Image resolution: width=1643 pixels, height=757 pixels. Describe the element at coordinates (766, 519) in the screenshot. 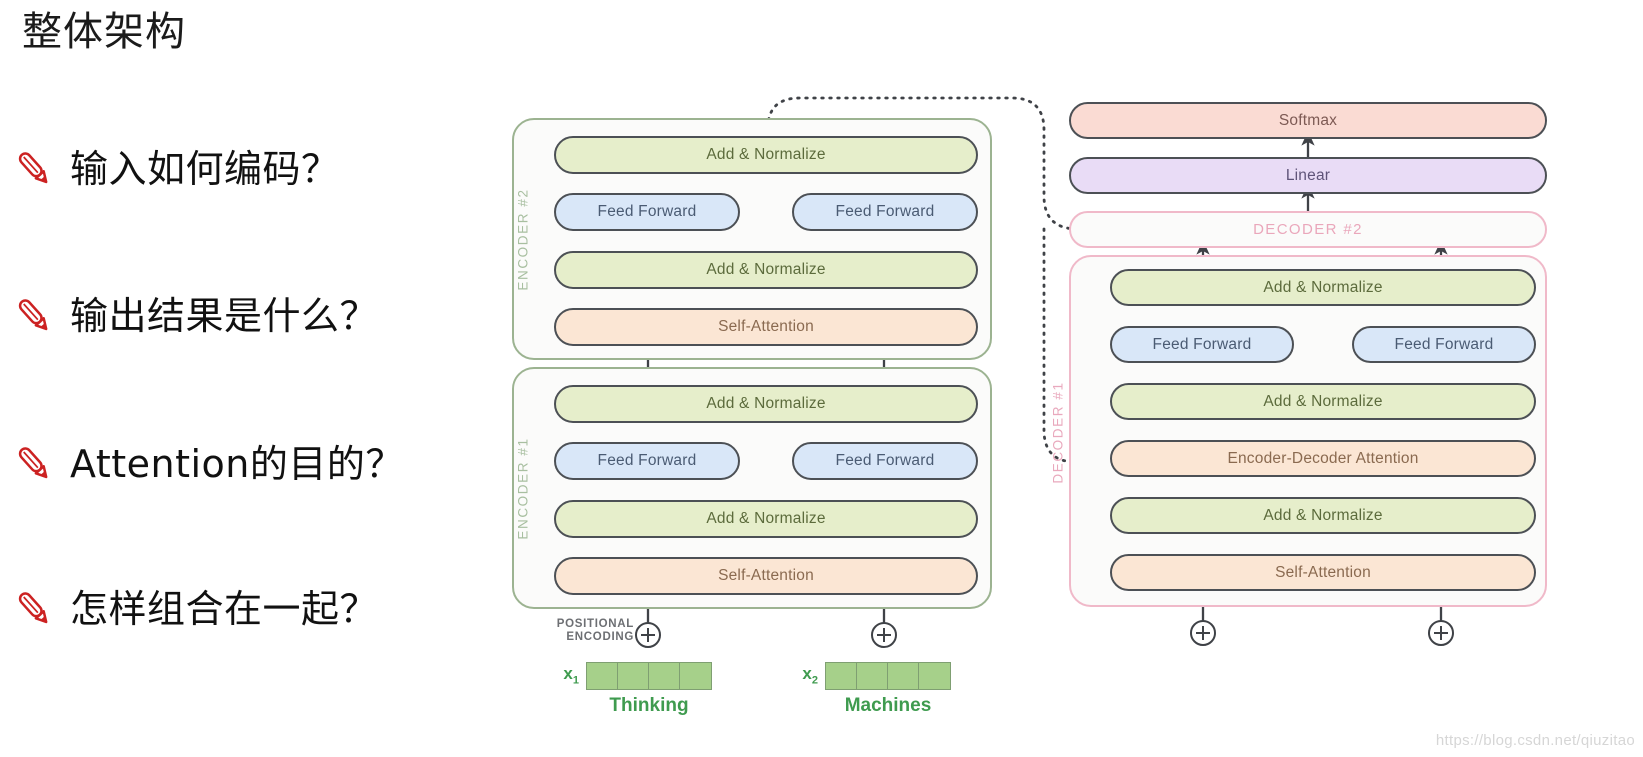

I see `encoder-1-add-normalize-bottom: Add & Normalize` at that location.